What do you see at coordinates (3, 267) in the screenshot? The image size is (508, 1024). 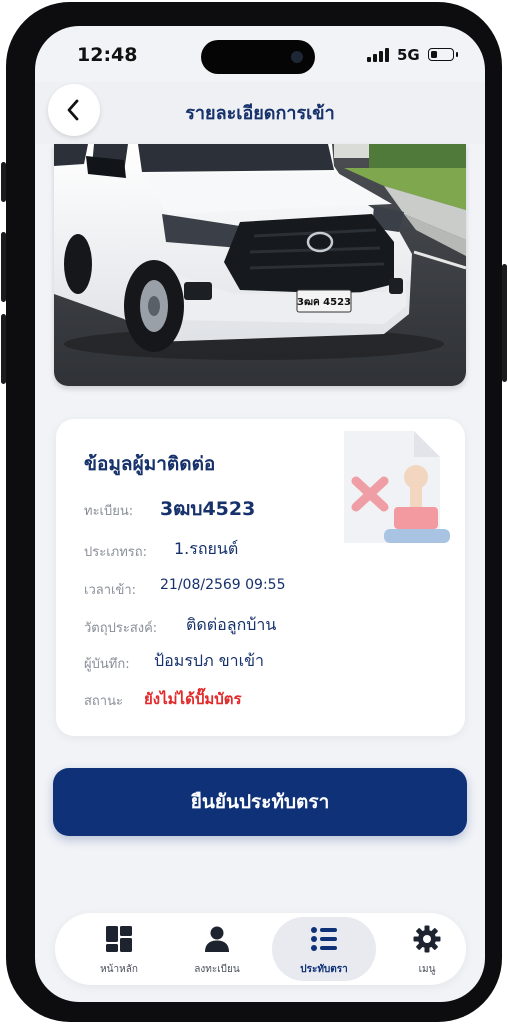 I see `volume-up-button` at bounding box center [3, 267].